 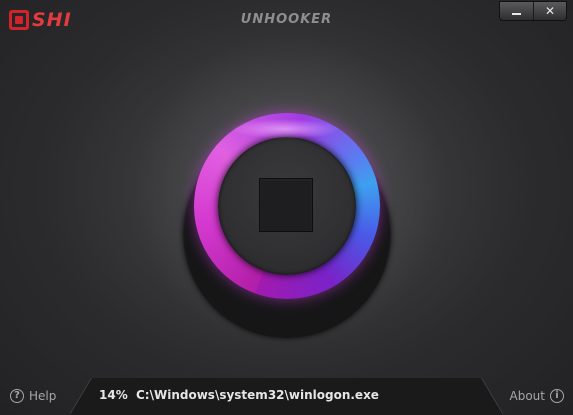 What do you see at coordinates (557, 396) in the screenshot?
I see `info-icon: i` at bounding box center [557, 396].